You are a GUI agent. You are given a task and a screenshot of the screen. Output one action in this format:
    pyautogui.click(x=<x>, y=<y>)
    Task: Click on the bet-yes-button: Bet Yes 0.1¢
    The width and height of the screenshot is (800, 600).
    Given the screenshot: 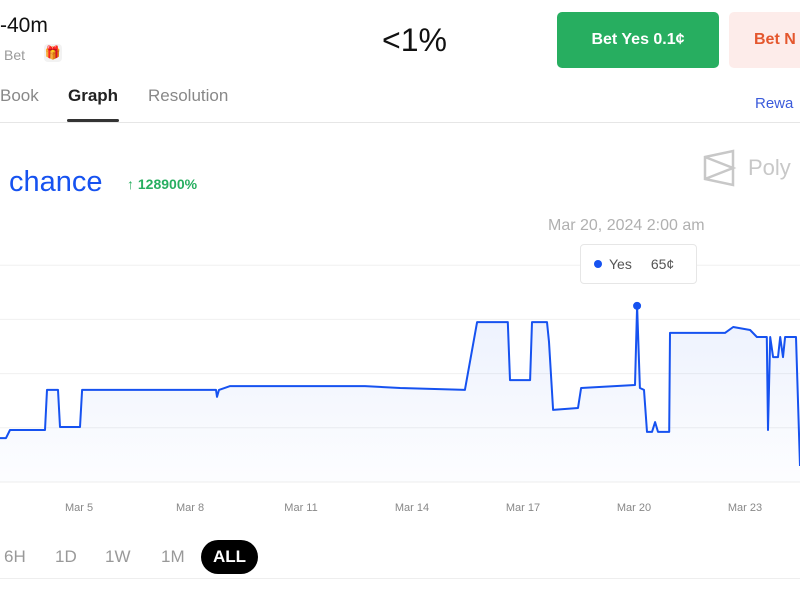 What is the action you would take?
    pyautogui.click(x=638, y=40)
    